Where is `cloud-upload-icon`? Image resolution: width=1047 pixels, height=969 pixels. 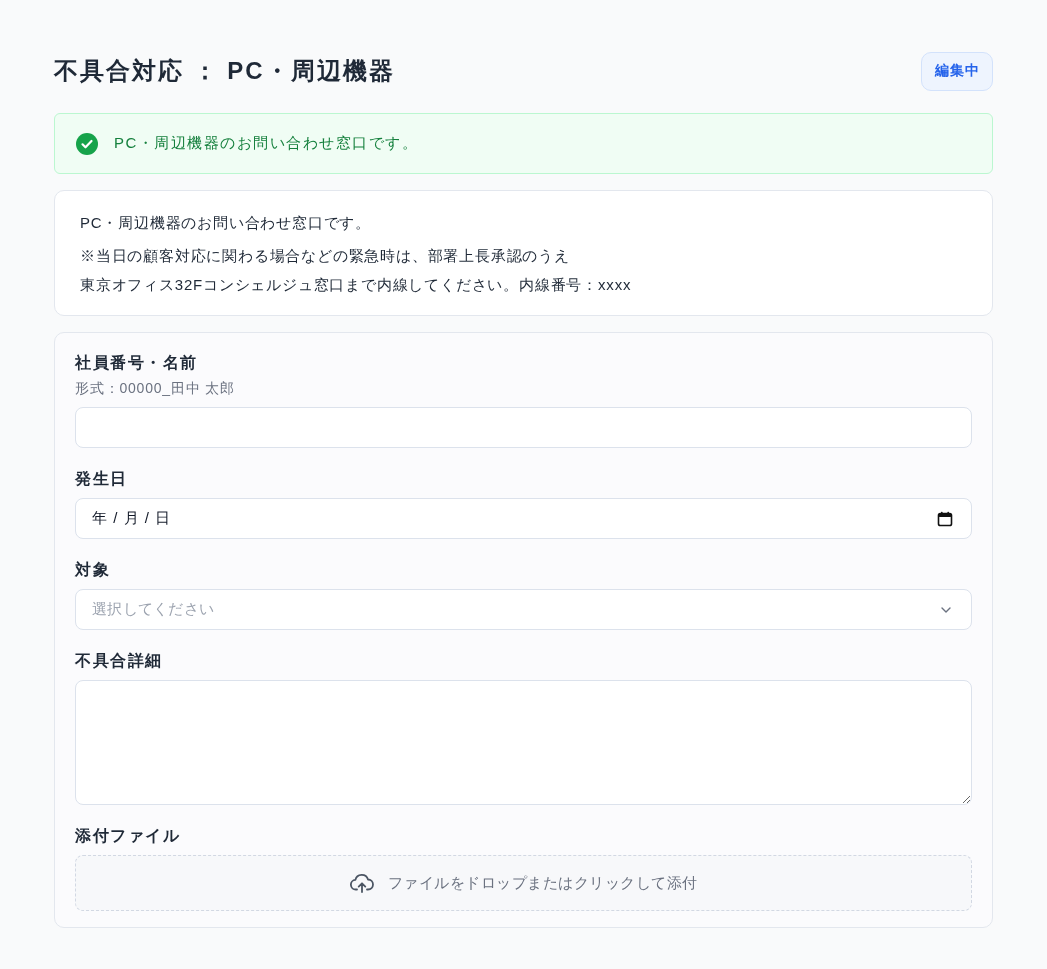
cloud-upload-icon is located at coordinates (361, 883).